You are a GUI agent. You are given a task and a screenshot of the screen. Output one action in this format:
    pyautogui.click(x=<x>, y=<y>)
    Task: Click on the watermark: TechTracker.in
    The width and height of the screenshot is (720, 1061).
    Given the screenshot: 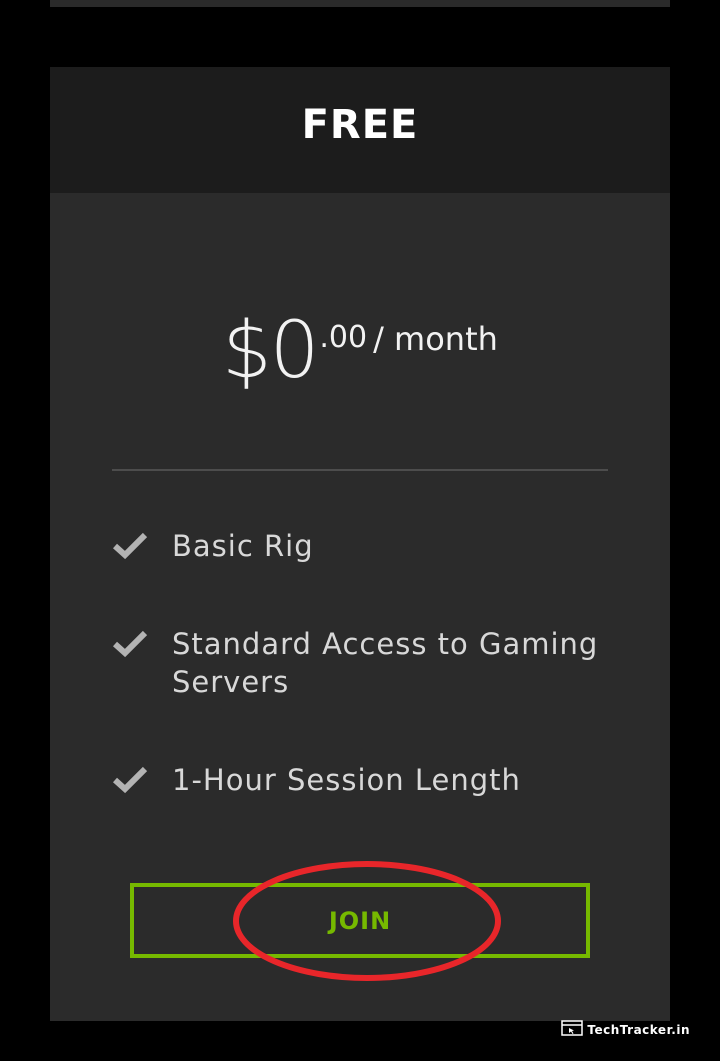 What is the action you would take?
    pyautogui.click(x=625, y=1029)
    